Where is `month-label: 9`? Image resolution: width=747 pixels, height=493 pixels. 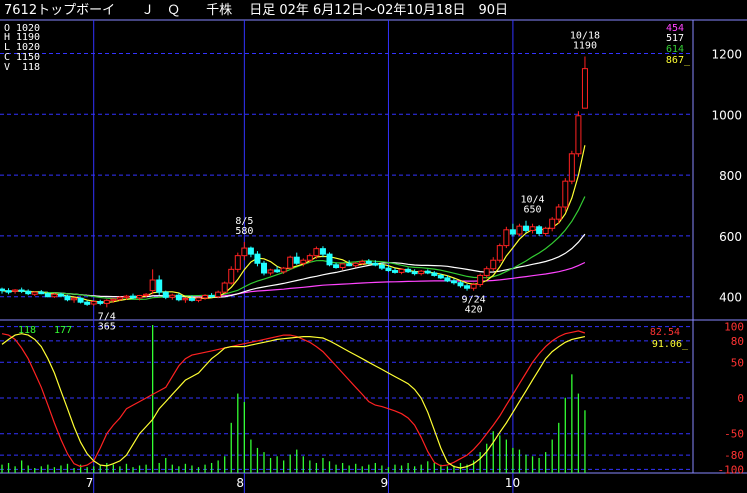
month-label: 9 is located at coordinates (384, 483).